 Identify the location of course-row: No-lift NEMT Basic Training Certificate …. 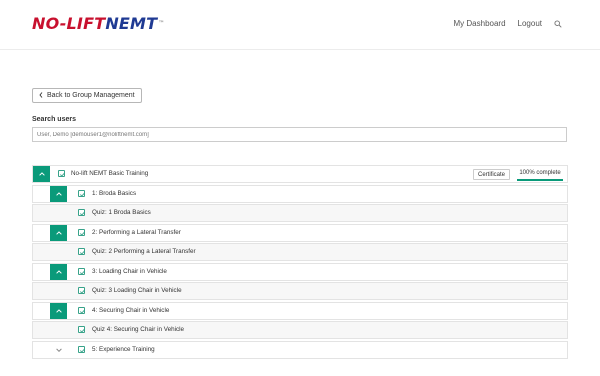
(300, 174).